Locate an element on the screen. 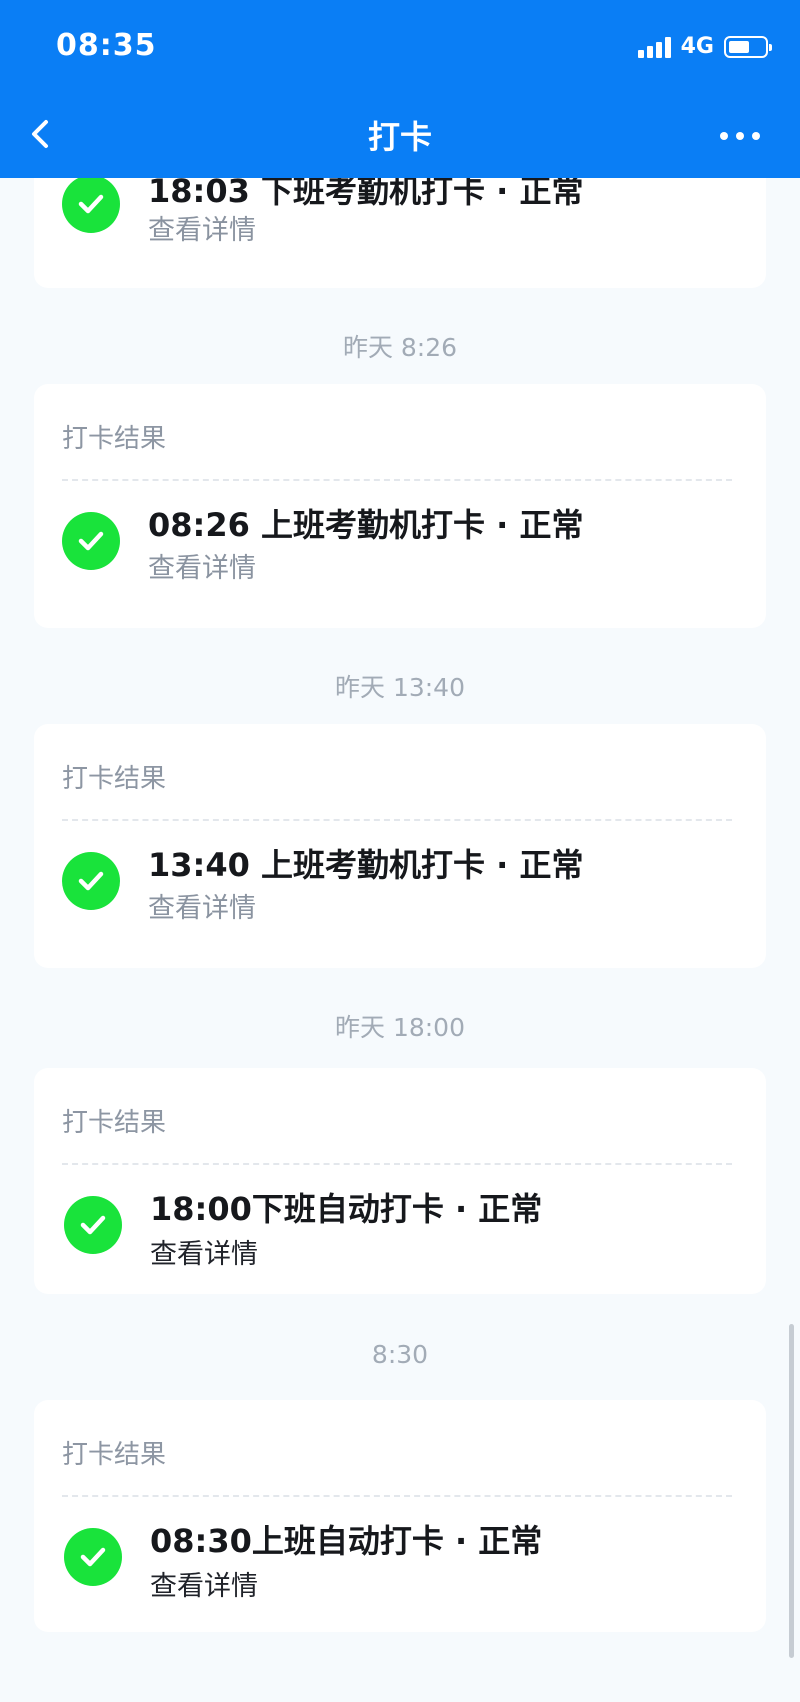  signal-icon is located at coordinates (654, 47).